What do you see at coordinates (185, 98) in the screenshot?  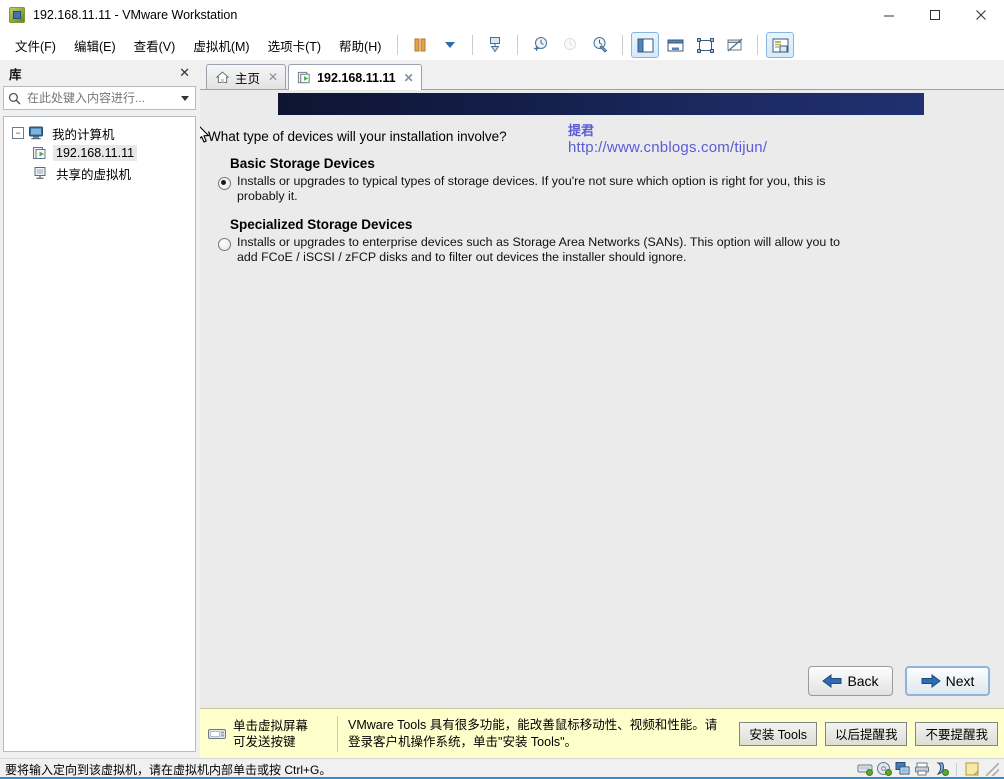 I see `search-dropdown-icon` at bounding box center [185, 98].